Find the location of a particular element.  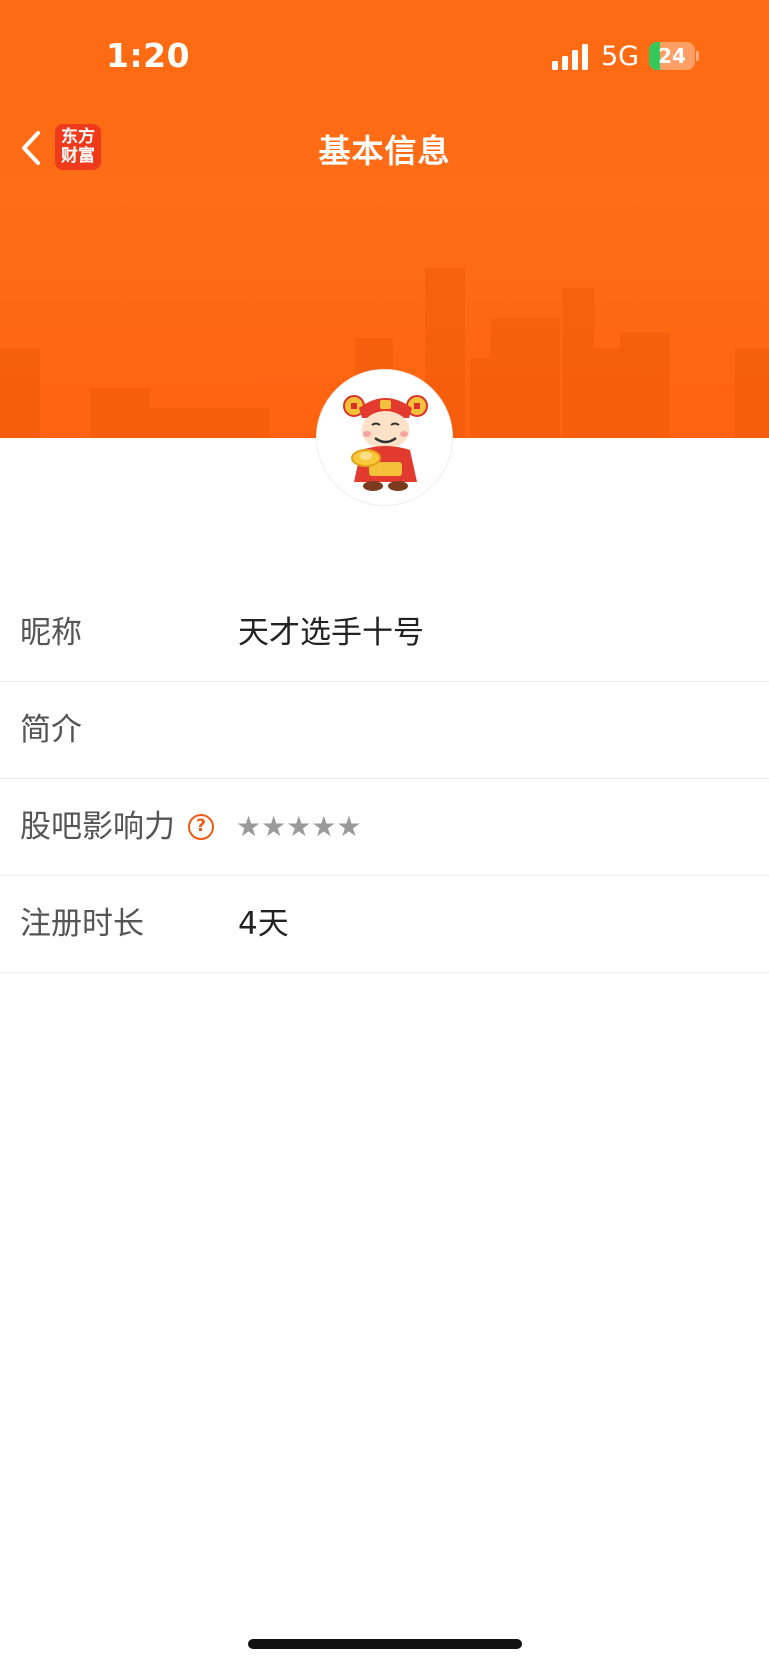

registration-duration-value: 4天 is located at coordinates (263, 924).